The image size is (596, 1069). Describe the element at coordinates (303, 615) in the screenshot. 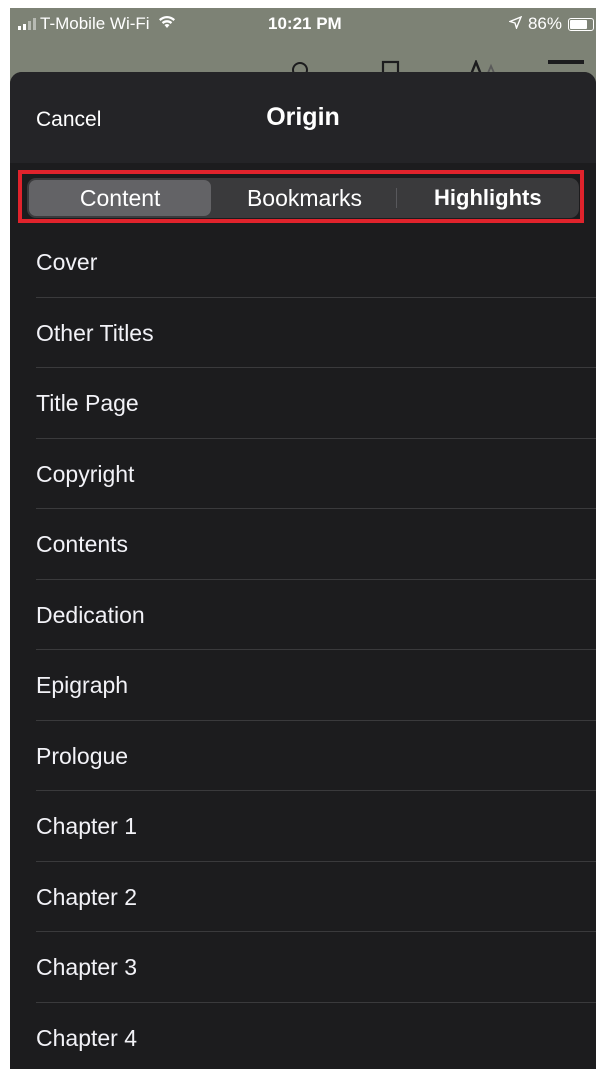

I see `toc-item-dedication: Dedication` at that location.